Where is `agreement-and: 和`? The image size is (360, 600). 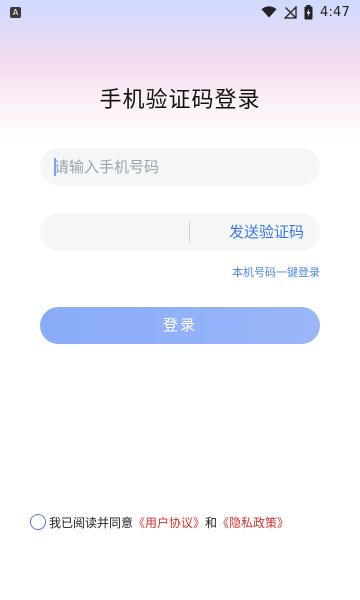
agreement-and: 和 is located at coordinates (211, 522).